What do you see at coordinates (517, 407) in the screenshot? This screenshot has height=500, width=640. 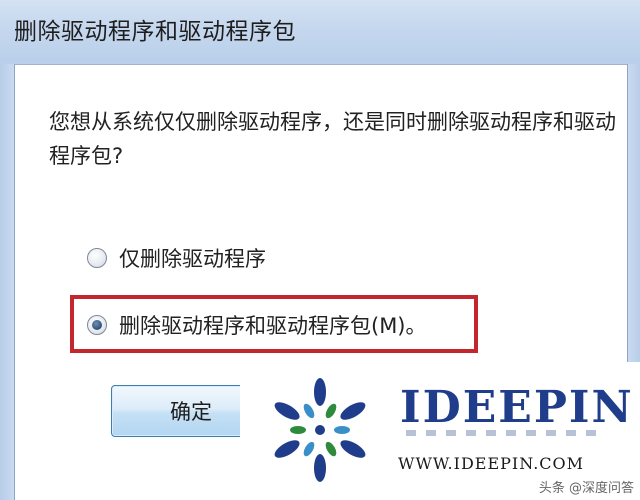 I see `watermark-brand: IDEEPIN` at bounding box center [517, 407].